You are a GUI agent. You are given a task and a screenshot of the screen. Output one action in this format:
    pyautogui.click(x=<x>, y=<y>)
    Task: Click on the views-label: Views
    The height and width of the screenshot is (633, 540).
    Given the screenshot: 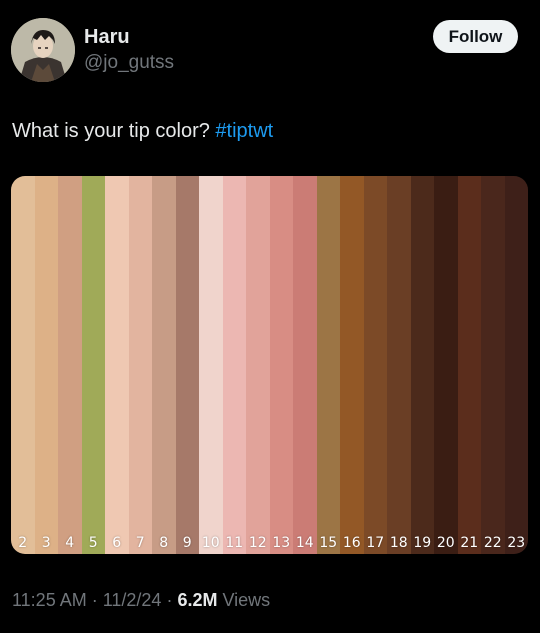 What is the action you would take?
    pyautogui.click(x=244, y=600)
    